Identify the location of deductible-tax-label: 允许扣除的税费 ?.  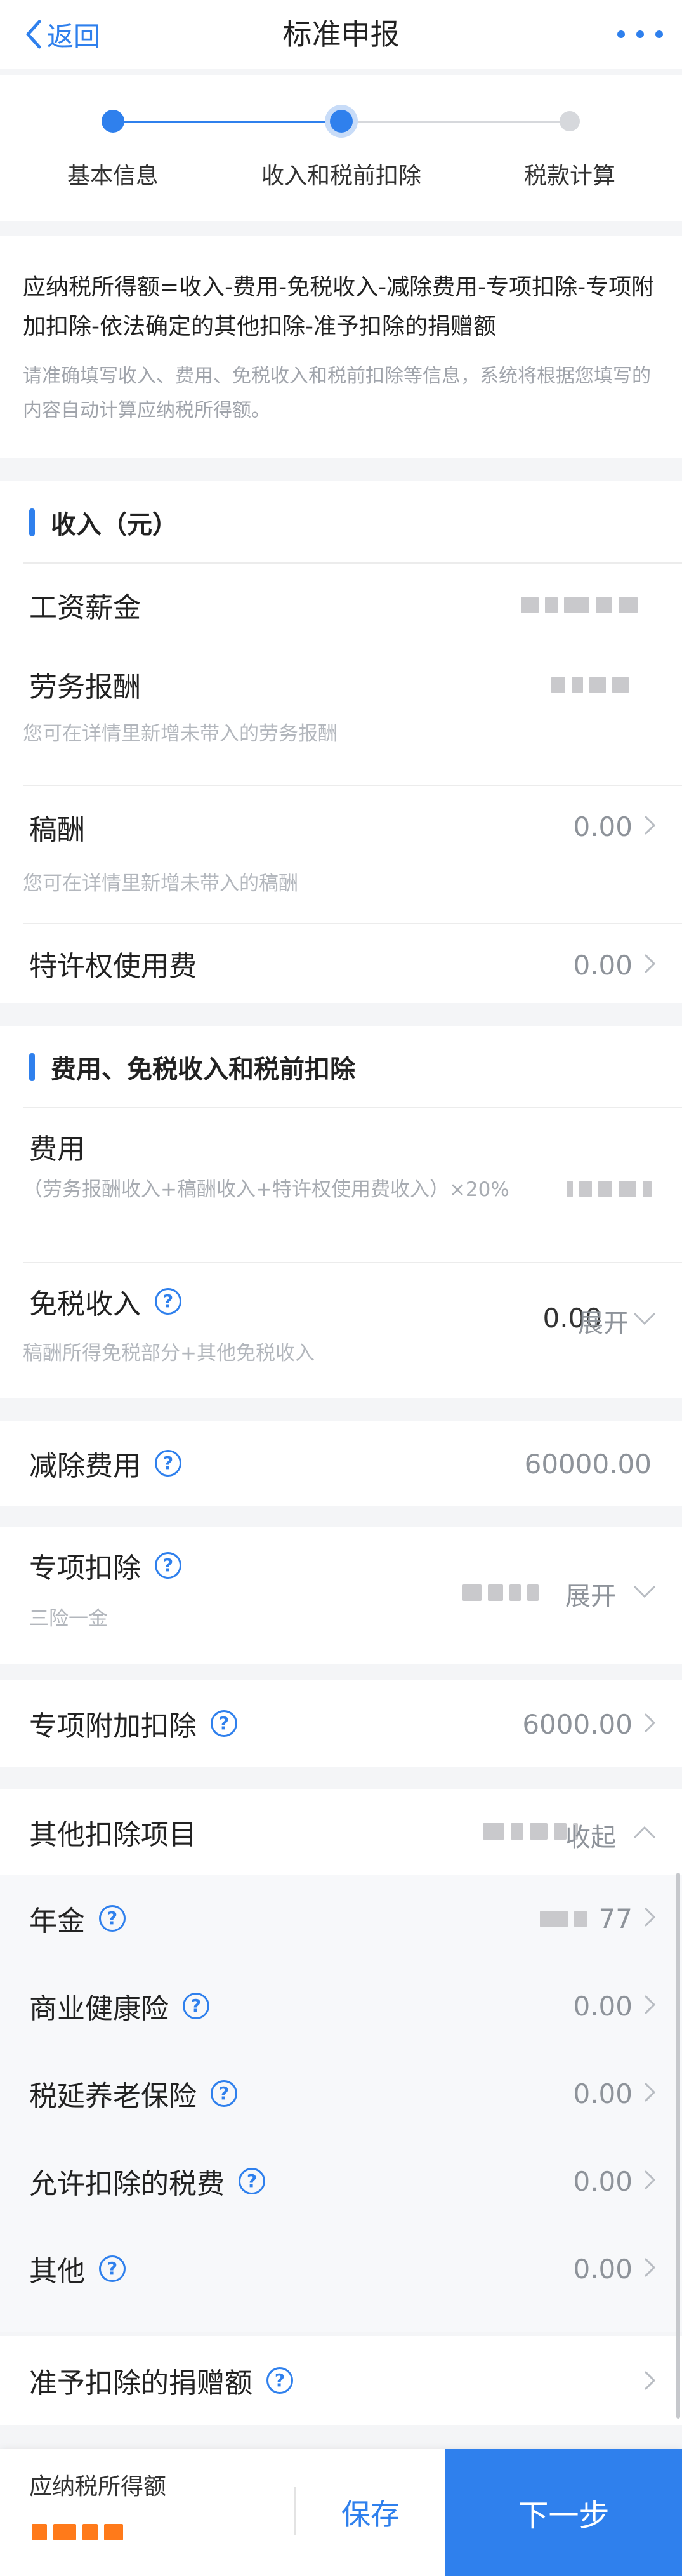
(147, 2181).